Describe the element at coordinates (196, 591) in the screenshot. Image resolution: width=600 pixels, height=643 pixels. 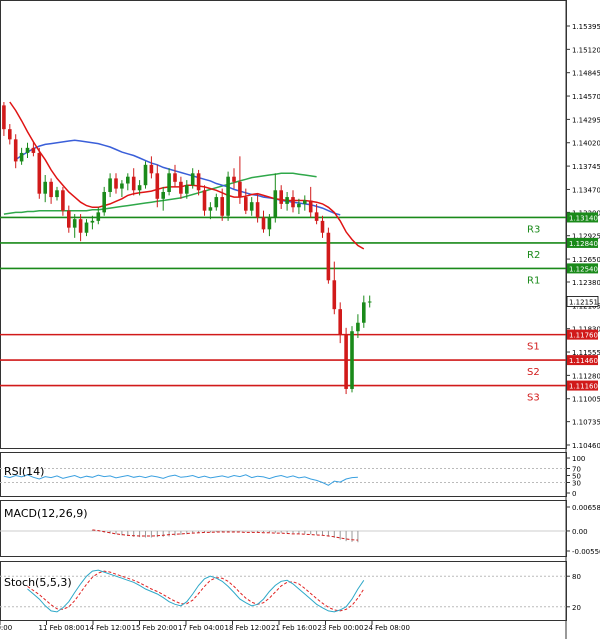
I see `stoch-d-line` at that location.